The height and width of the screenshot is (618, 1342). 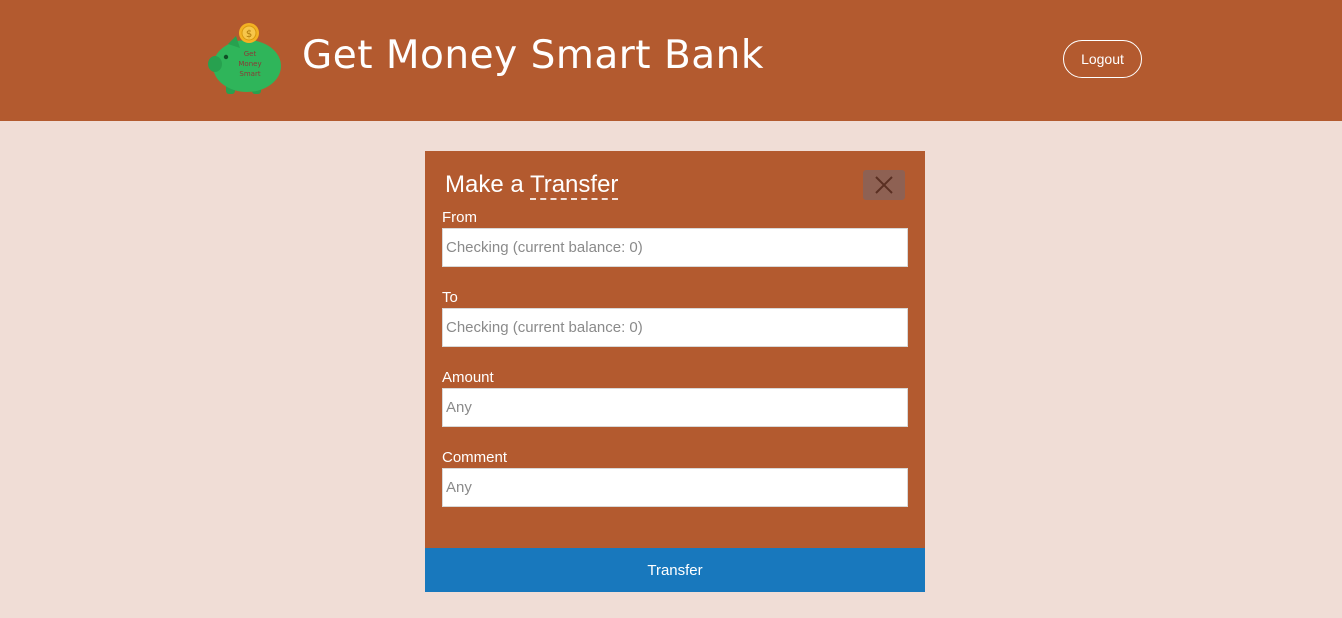 I want to click on comment-field, so click(x=675, y=487).